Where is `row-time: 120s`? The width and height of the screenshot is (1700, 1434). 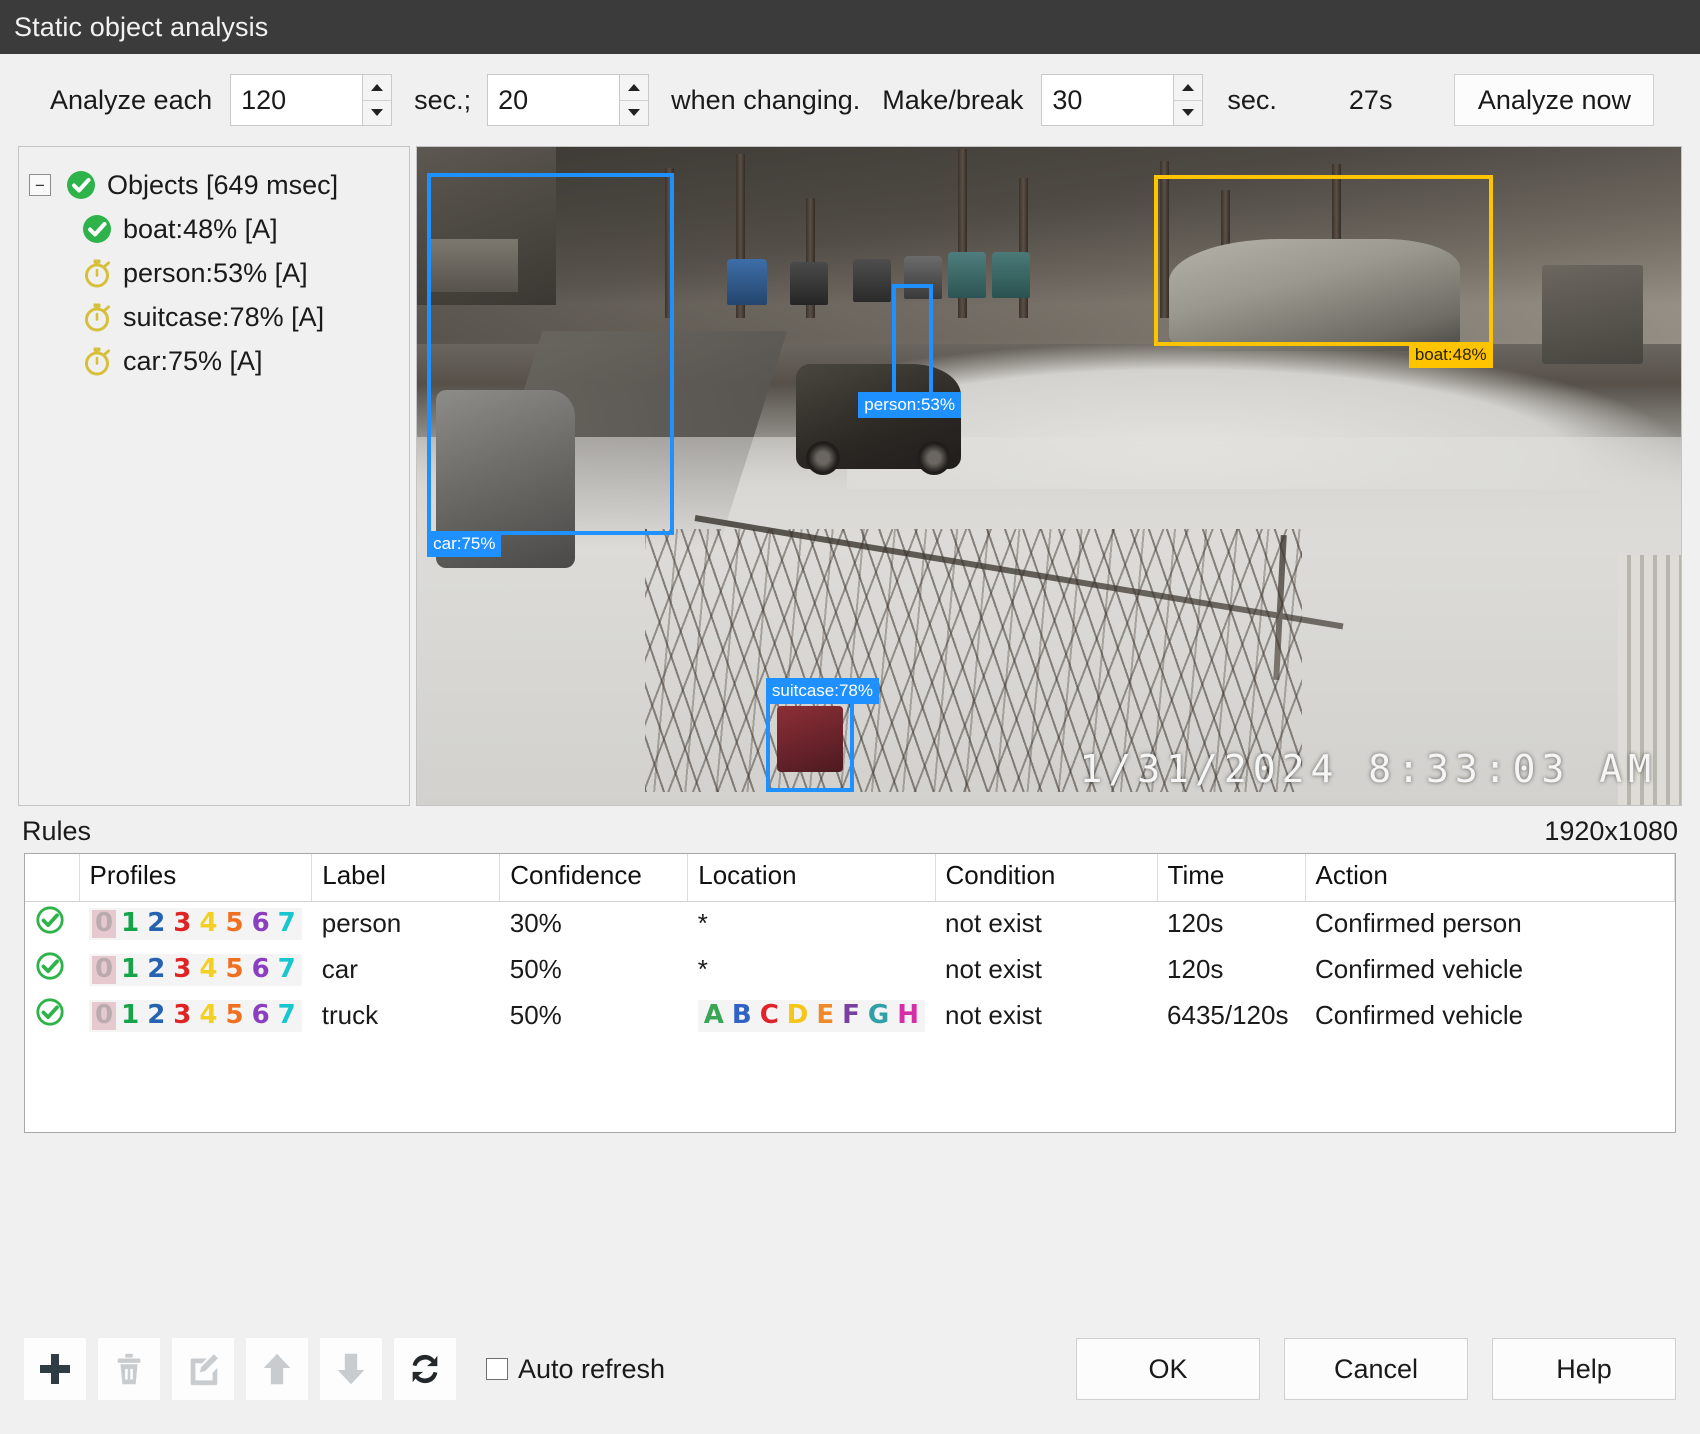
row-time: 120s is located at coordinates (1195, 923).